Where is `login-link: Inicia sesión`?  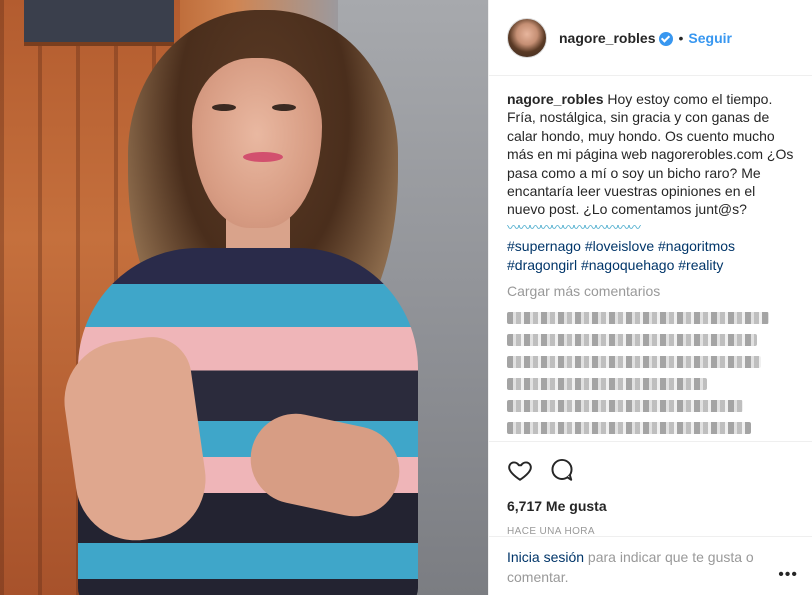
login-link: Inicia sesión is located at coordinates (545, 557).